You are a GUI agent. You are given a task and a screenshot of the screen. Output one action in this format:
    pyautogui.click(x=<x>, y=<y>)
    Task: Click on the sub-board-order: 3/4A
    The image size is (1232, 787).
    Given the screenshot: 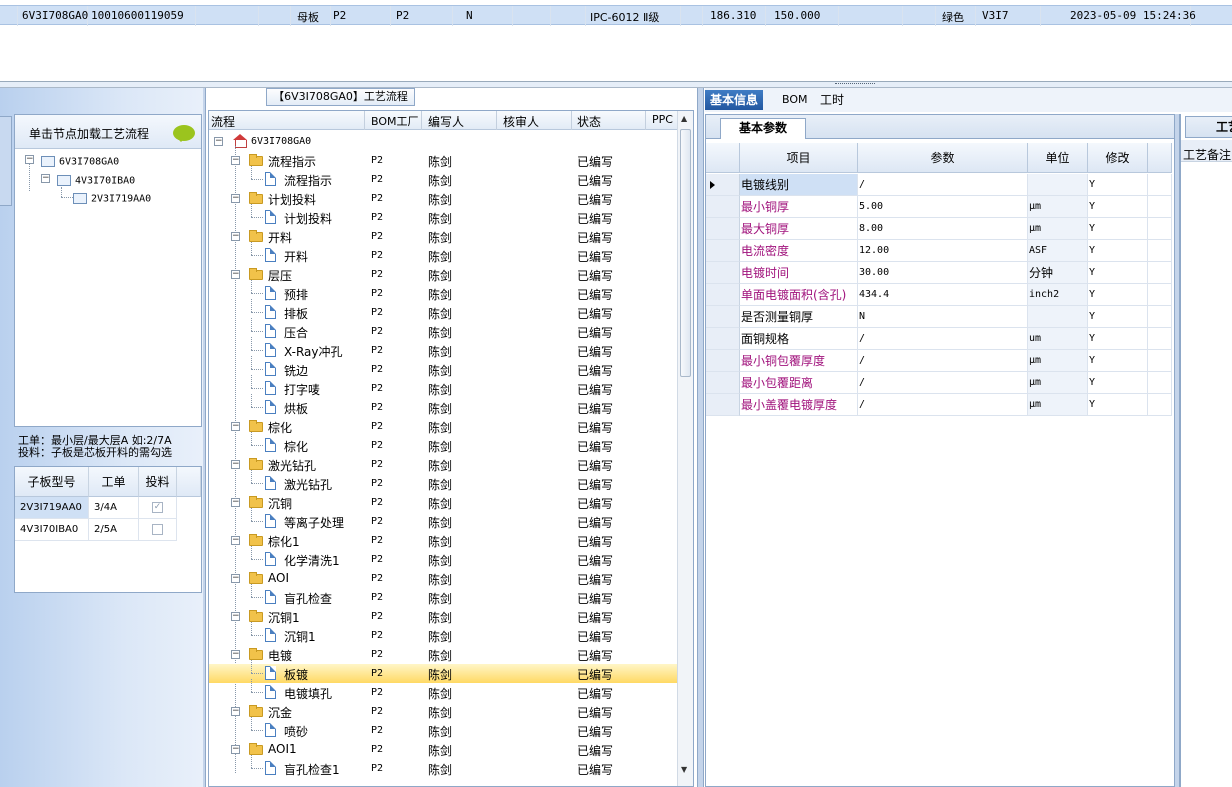 What is the action you would take?
    pyautogui.click(x=114, y=508)
    